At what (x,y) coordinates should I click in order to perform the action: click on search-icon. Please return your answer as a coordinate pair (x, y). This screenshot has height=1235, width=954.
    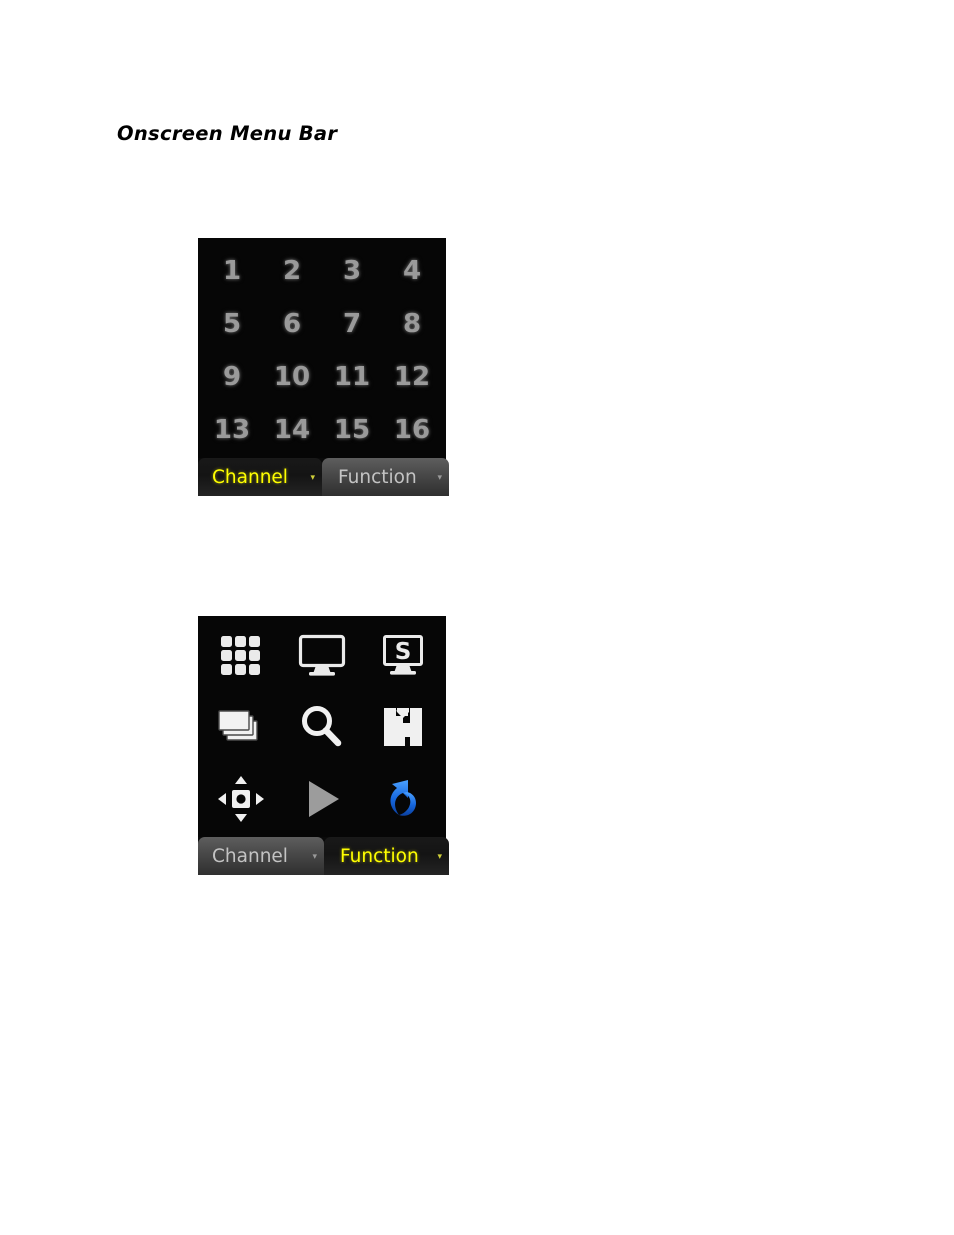
    Looking at the image, I should click on (321, 728).